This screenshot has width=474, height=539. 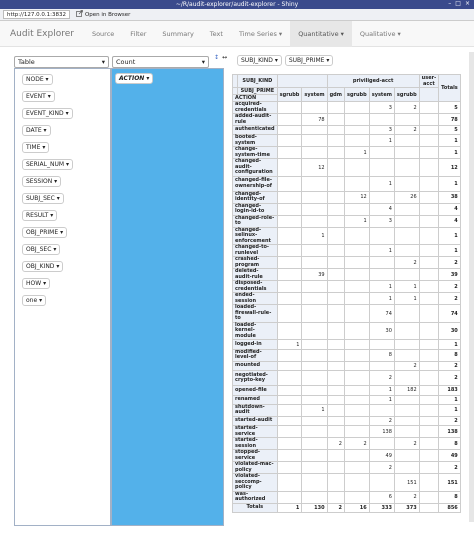 What do you see at coordinates (449, 3) in the screenshot?
I see `minimize-button: –` at bounding box center [449, 3].